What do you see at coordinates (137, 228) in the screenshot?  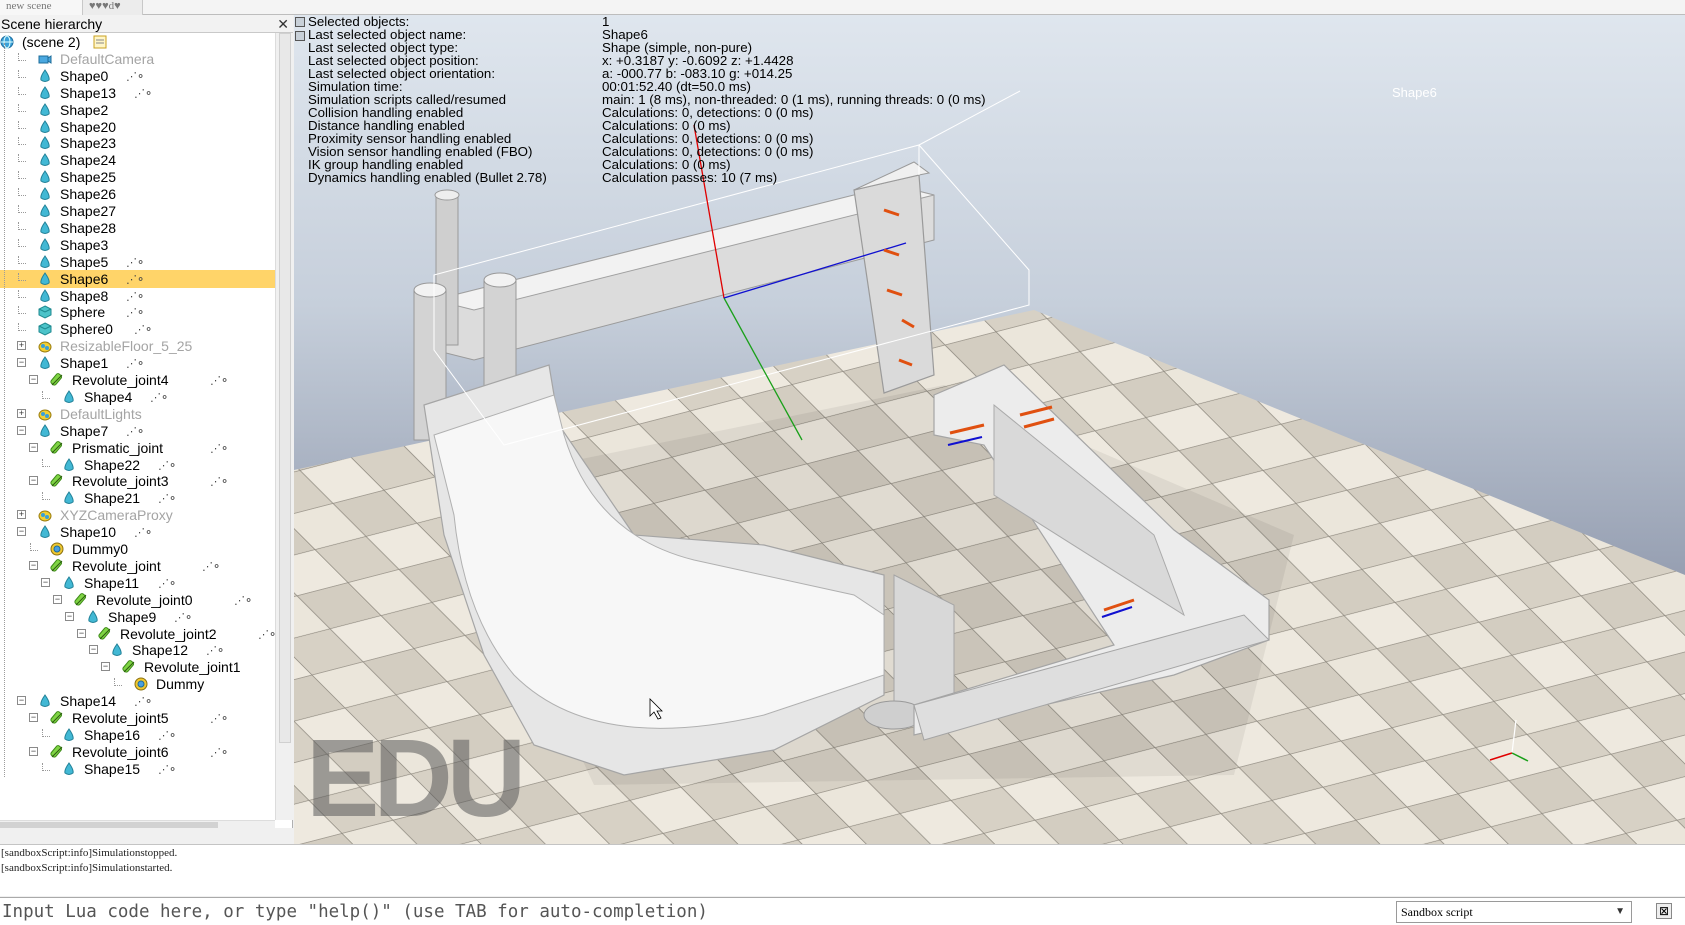 I see `tree-row: Shape28` at bounding box center [137, 228].